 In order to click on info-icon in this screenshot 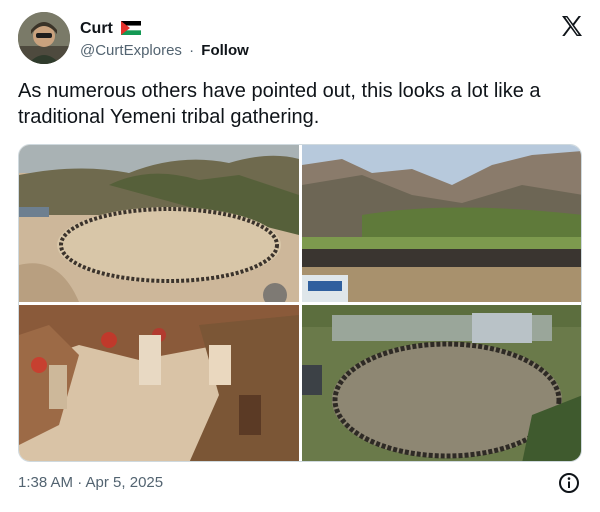, I will do `click(569, 483)`.